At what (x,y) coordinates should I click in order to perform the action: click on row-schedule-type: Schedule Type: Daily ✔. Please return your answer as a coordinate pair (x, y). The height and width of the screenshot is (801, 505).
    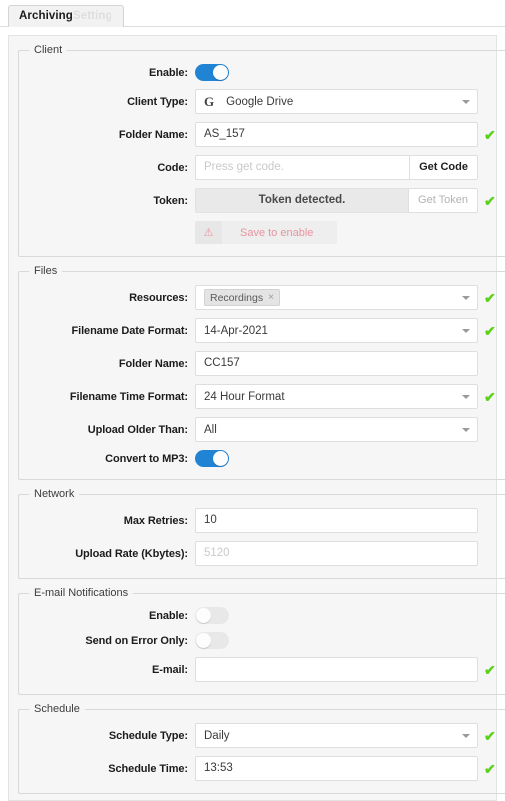
    Looking at the image, I should click on (262, 735).